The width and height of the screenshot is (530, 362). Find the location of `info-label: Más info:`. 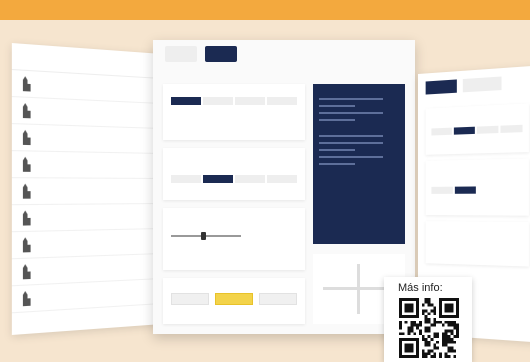

info-label: Más info: is located at coordinates (420, 288).